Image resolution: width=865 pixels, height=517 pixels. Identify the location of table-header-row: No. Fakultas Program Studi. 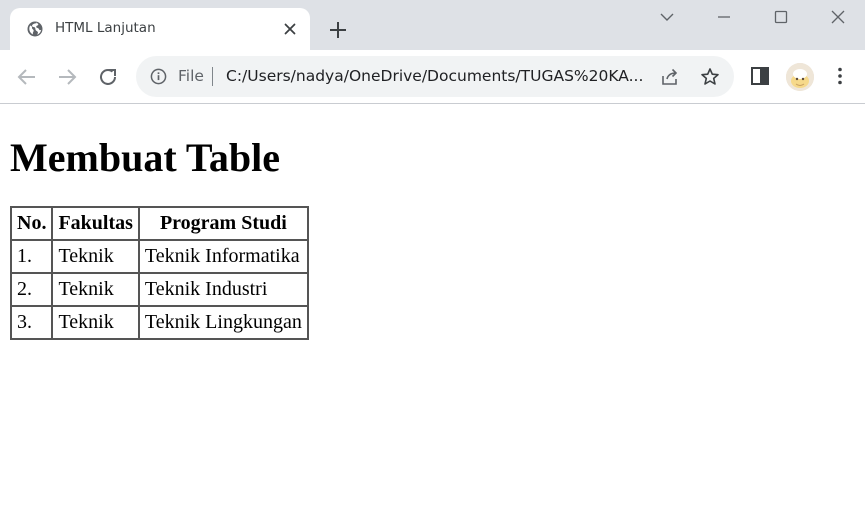
(159, 223).